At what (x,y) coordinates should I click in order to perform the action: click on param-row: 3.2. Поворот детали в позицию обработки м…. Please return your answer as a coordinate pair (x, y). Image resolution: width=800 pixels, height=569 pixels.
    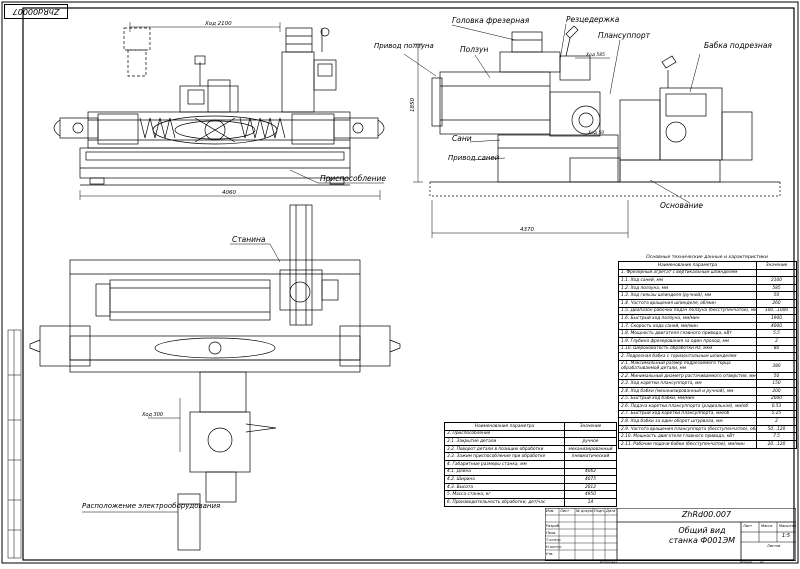
    Looking at the image, I should click on (530, 449).